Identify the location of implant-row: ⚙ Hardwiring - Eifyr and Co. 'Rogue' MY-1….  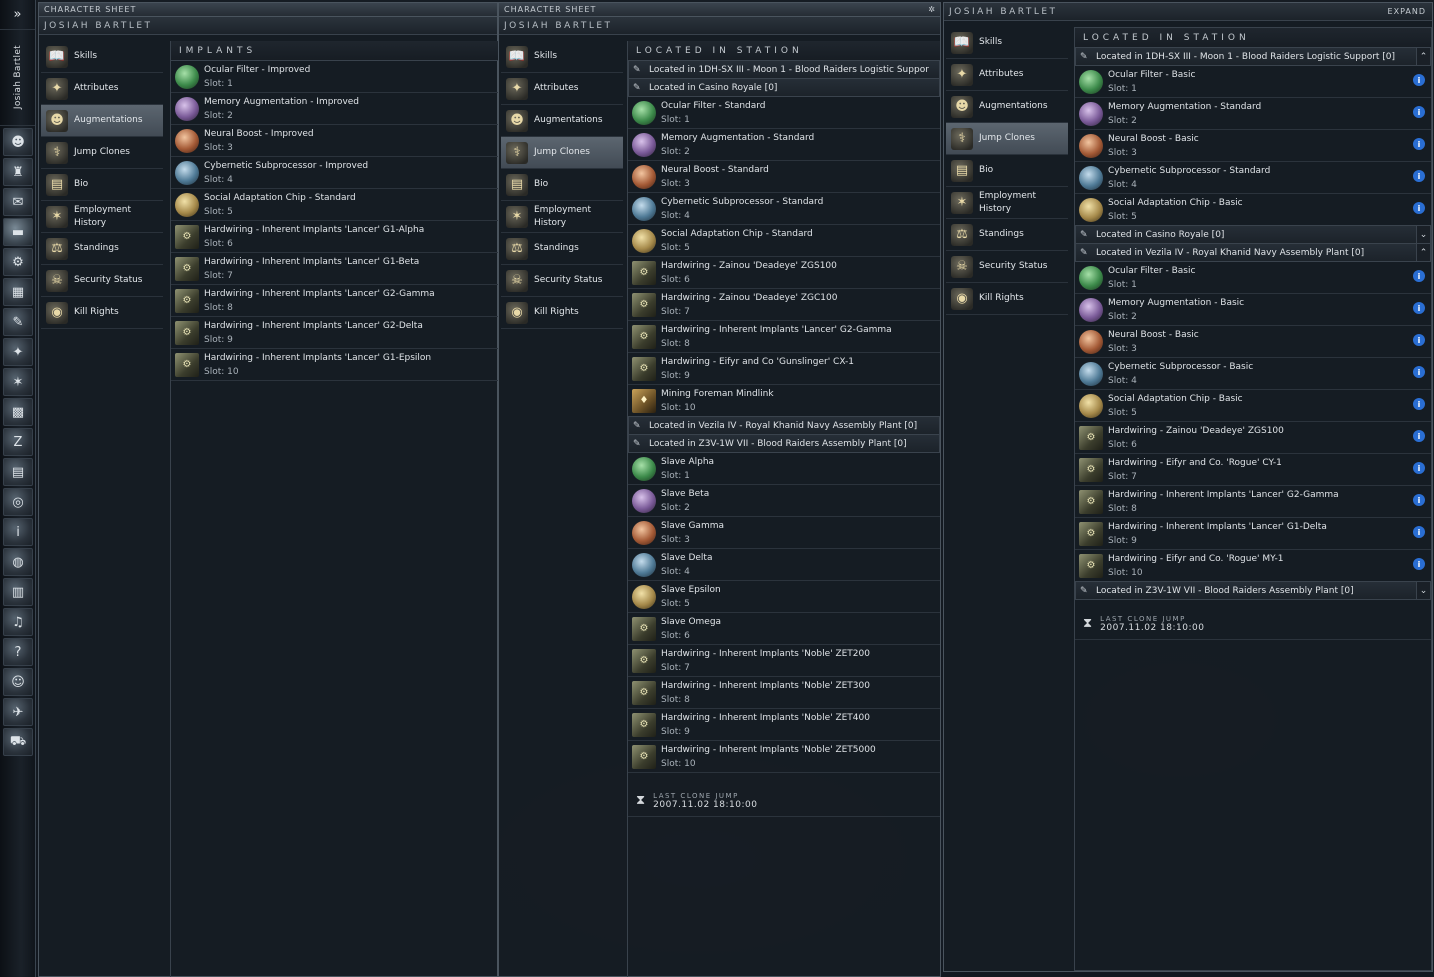
(1253, 566).